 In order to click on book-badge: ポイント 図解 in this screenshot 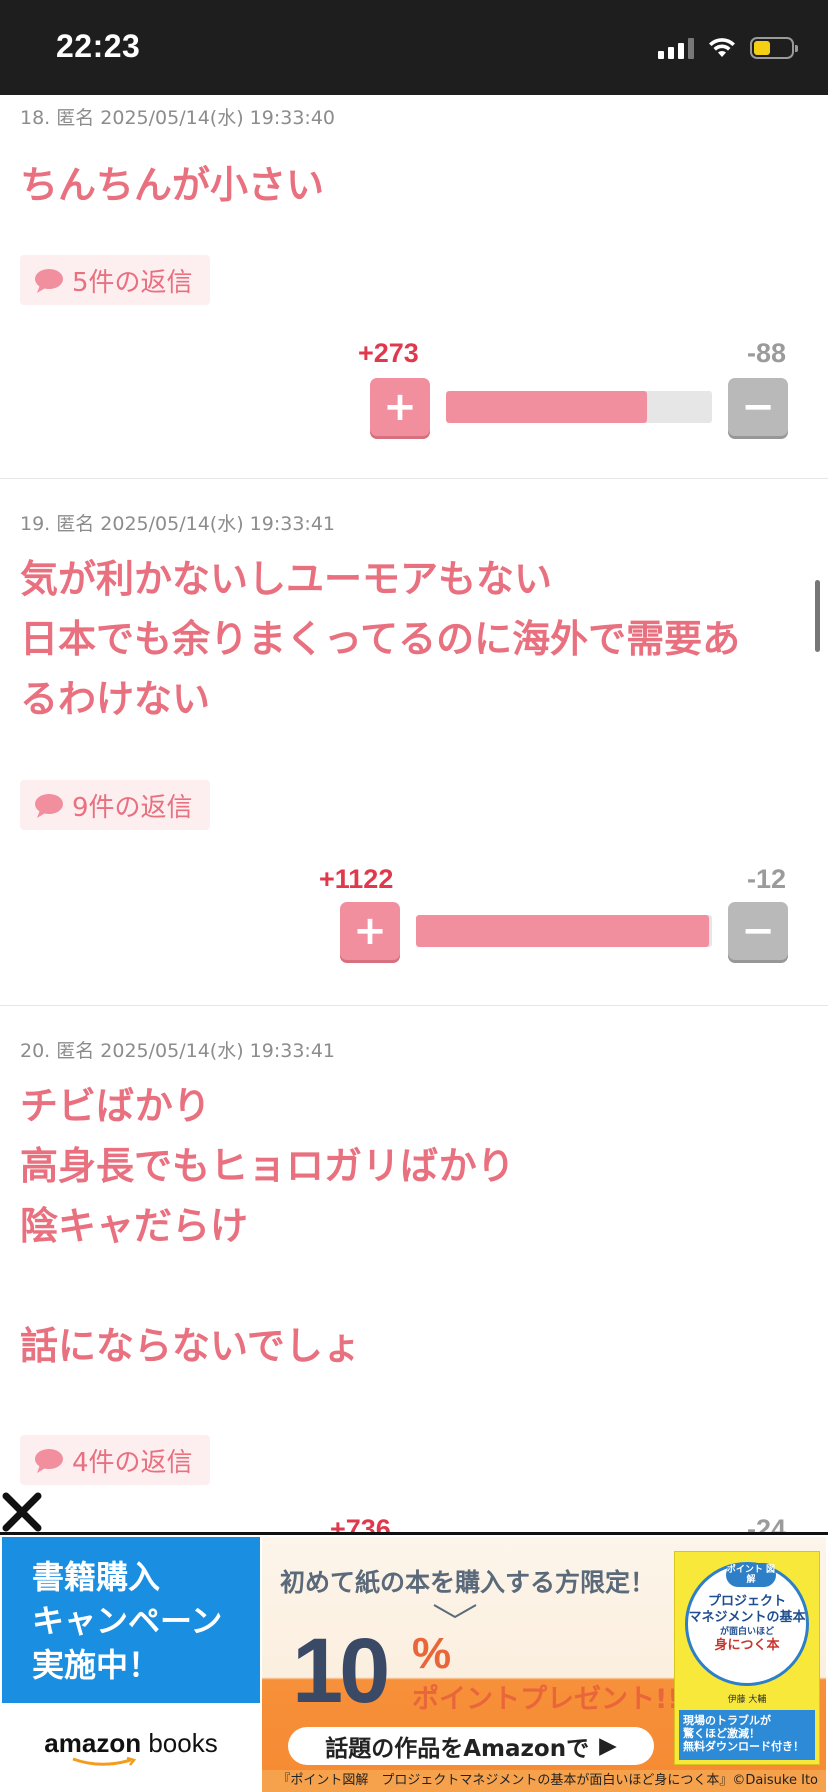, I will do `click(751, 1575)`.